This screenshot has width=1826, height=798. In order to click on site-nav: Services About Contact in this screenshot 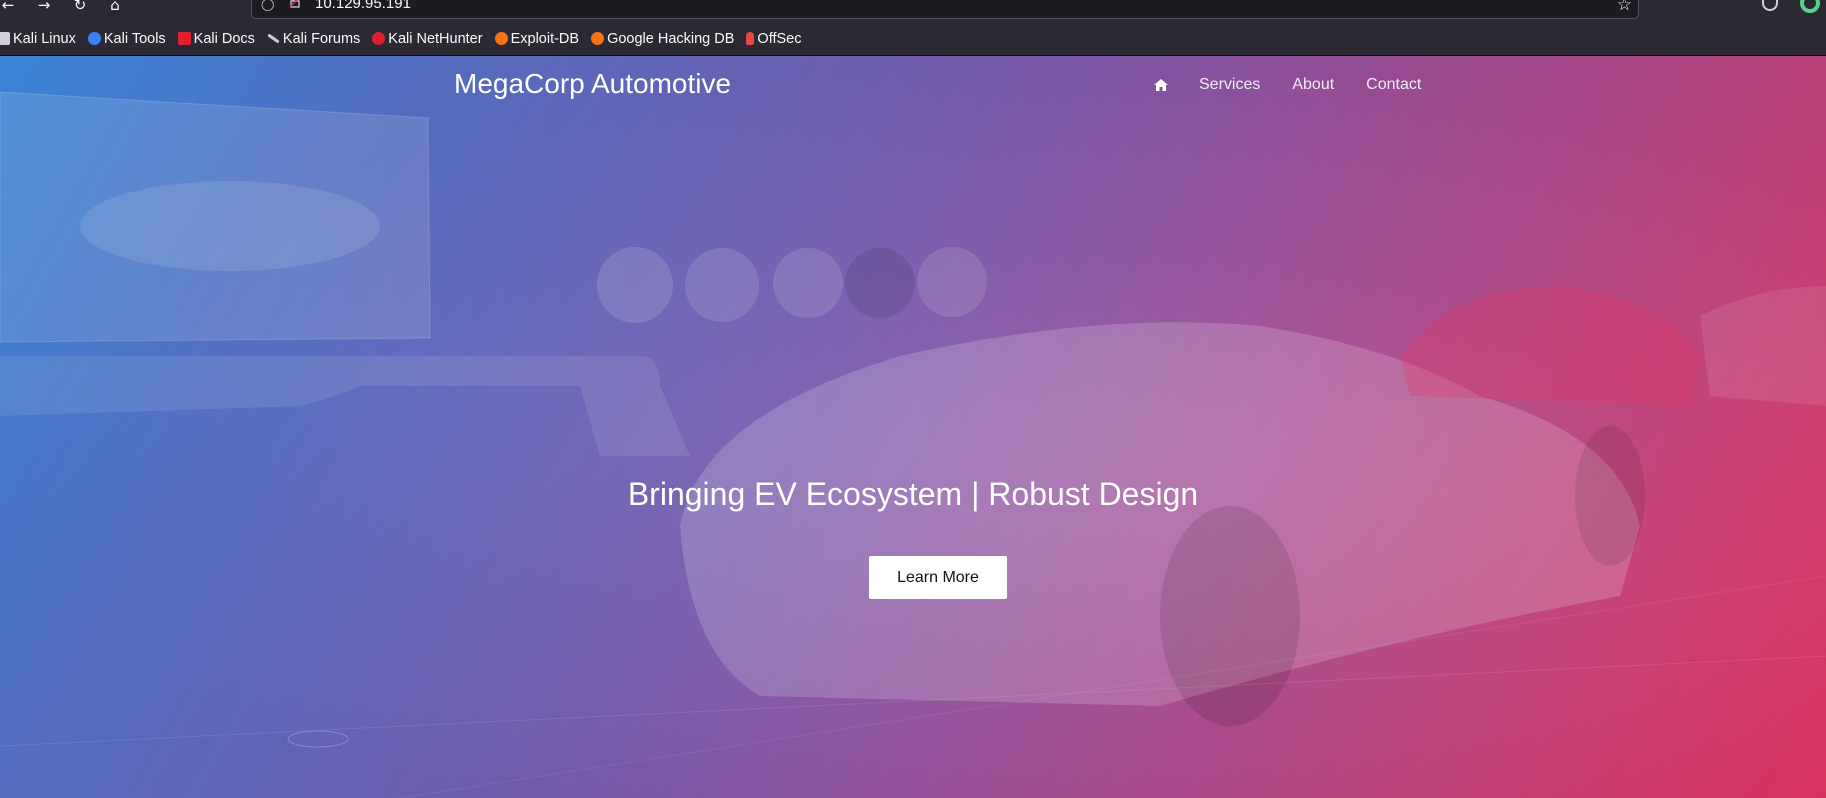, I will do `click(1303, 85)`.